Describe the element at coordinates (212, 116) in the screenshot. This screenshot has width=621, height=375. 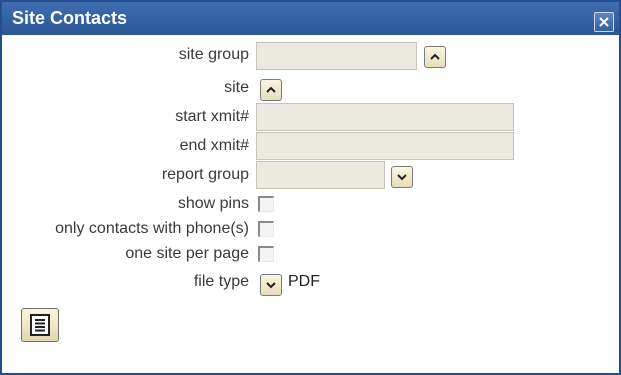
I see `start-xmit-label: start xmit#` at that location.